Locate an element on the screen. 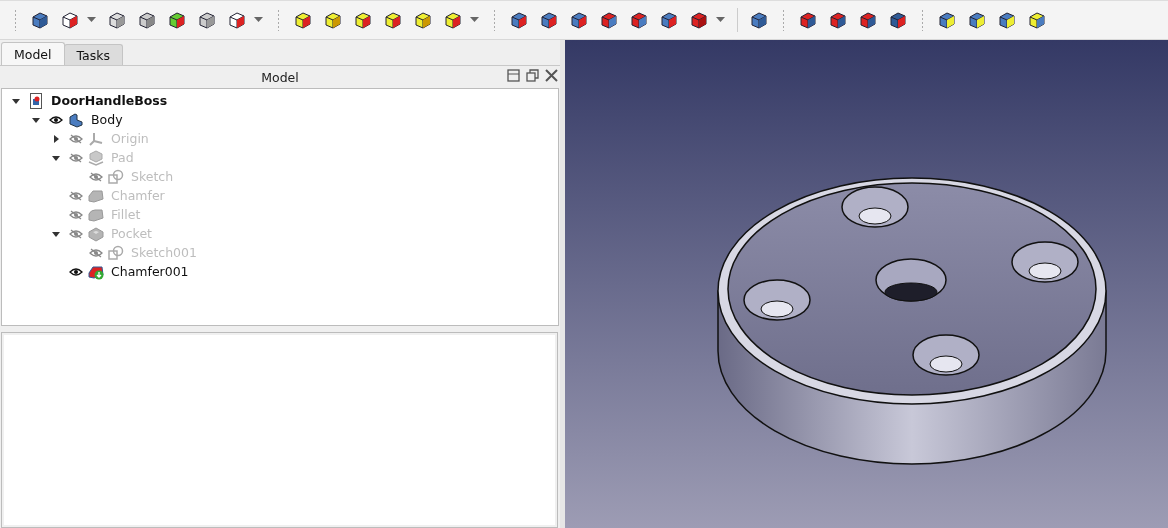 Image resolution: width=1168 pixels, height=528 pixels. tab: Tasks is located at coordinates (93, 54).